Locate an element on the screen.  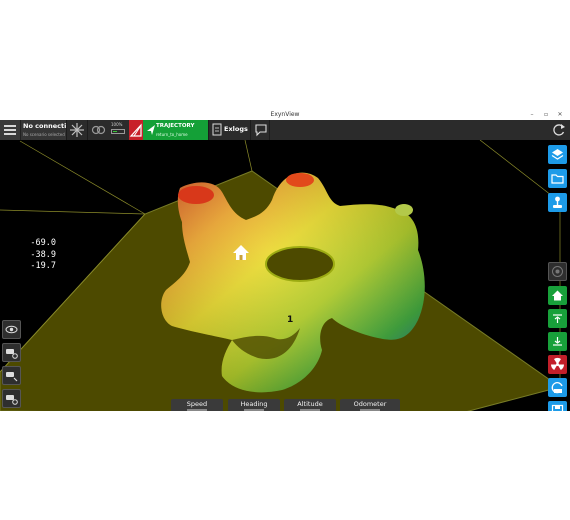
sensor-toggle-button is located at coordinates (97, 130).